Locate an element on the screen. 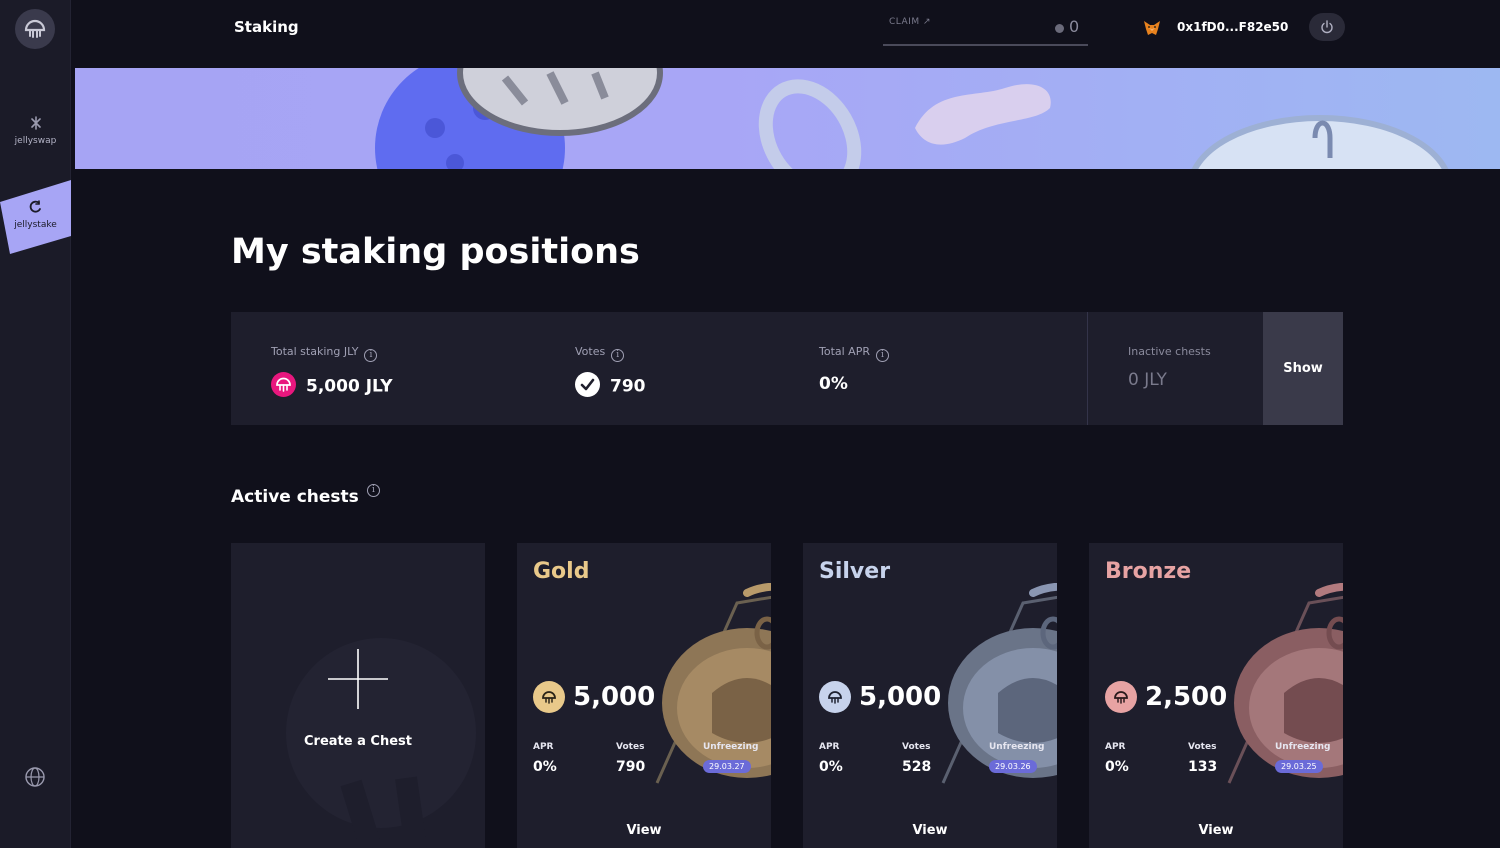 This screenshot has height=848, width=1500. chest-amount: 2,500 is located at coordinates (1186, 697).